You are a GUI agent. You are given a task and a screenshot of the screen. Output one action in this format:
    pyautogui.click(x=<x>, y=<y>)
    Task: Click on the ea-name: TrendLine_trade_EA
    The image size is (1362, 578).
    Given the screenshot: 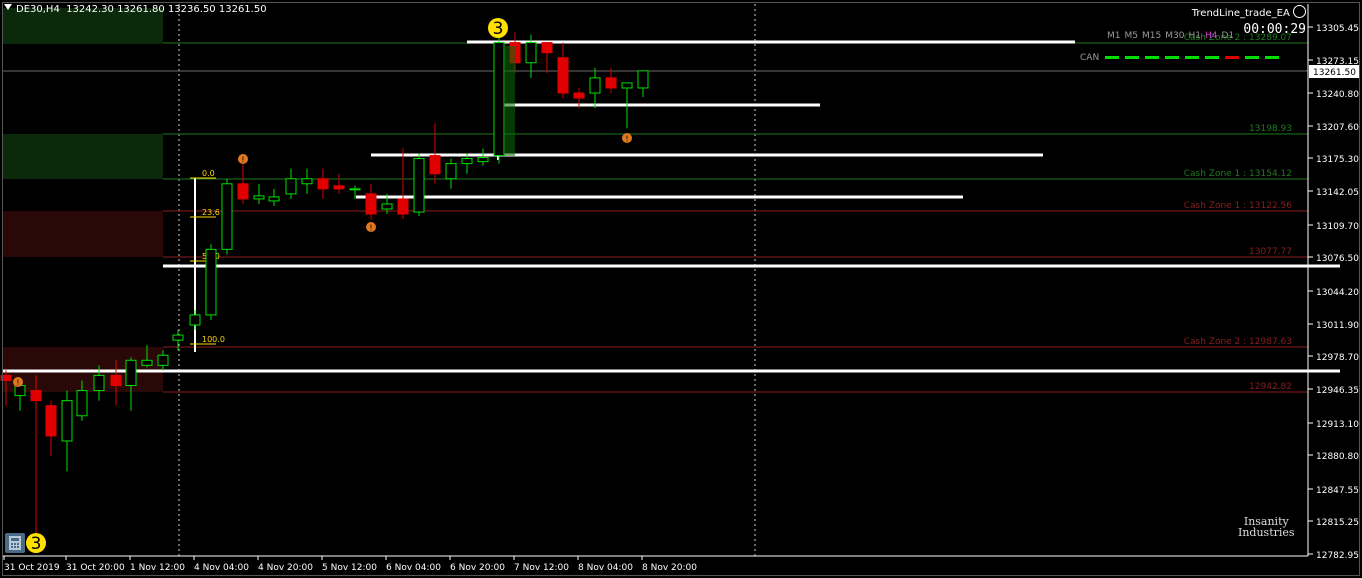 What is the action you would take?
    pyautogui.click(x=1249, y=12)
    